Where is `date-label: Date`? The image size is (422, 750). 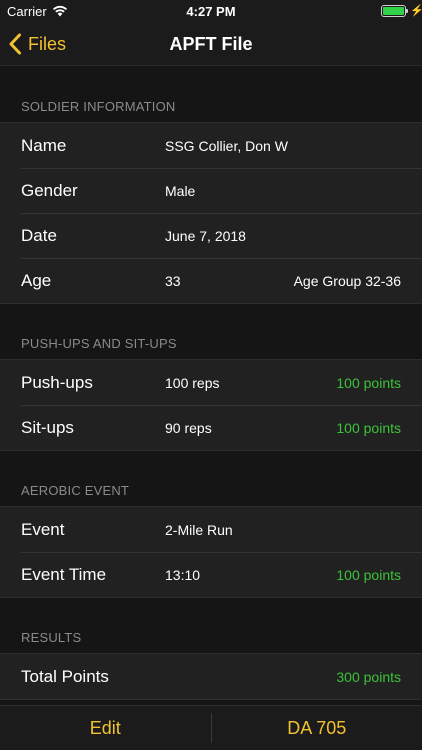
date-label: Date is located at coordinates (39, 235).